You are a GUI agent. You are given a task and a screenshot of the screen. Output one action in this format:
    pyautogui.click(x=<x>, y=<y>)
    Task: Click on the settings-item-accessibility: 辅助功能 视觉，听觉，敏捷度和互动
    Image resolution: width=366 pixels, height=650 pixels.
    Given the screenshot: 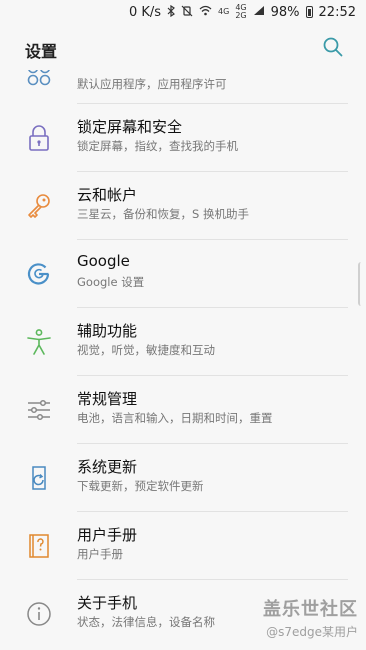 What is the action you would take?
    pyautogui.click(x=183, y=342)
    